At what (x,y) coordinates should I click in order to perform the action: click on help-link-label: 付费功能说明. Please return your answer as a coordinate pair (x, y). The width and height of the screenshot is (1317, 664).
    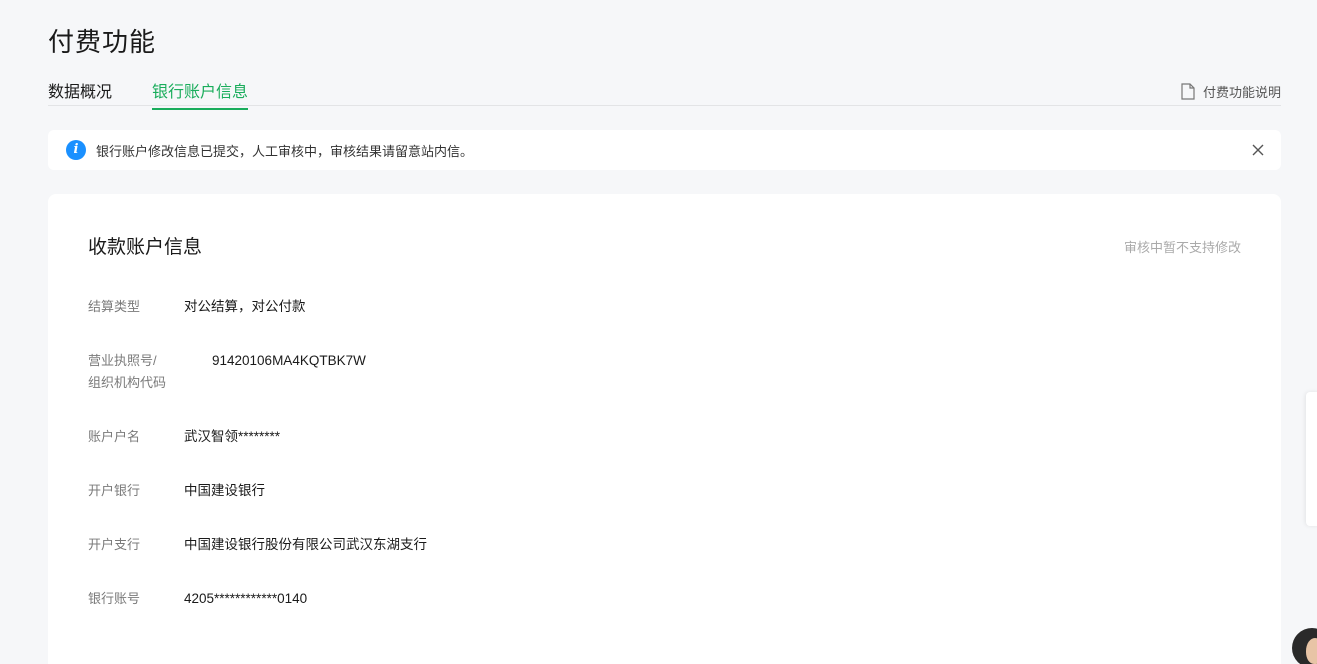
    Looking at the image, I should click on (1241, 92).